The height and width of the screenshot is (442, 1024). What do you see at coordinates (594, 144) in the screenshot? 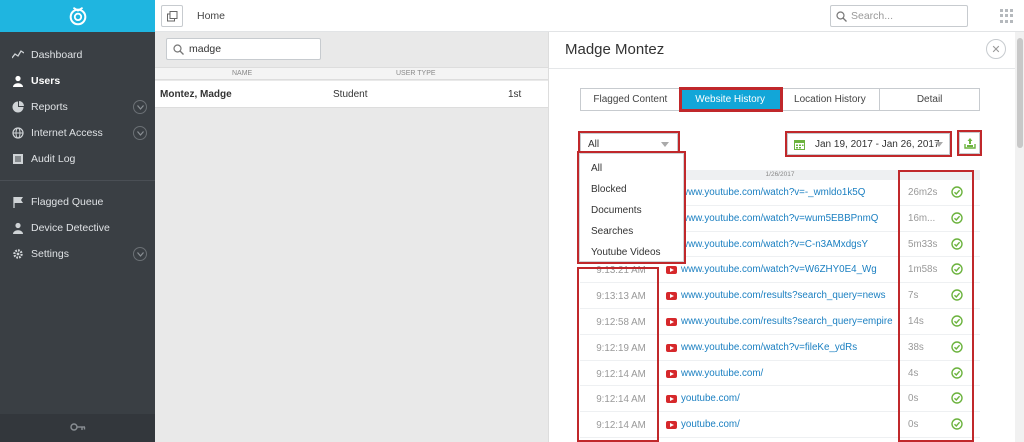
I see `filter-selected-value: All` at bounding box center [594, 144].